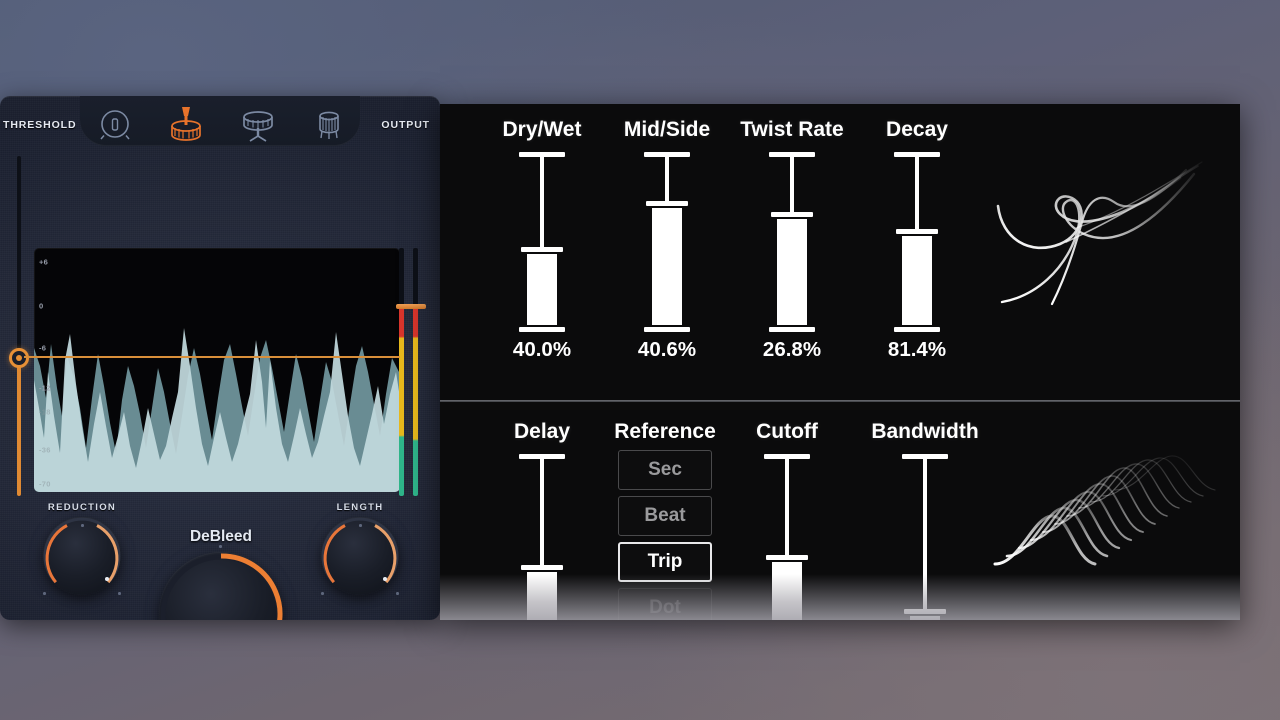 This screenshot has width=1280, height=720. What do you see at coordinates (792, 214) in the screenshot?
I see `twist-rate-handle` at bounding box center [792, 214].